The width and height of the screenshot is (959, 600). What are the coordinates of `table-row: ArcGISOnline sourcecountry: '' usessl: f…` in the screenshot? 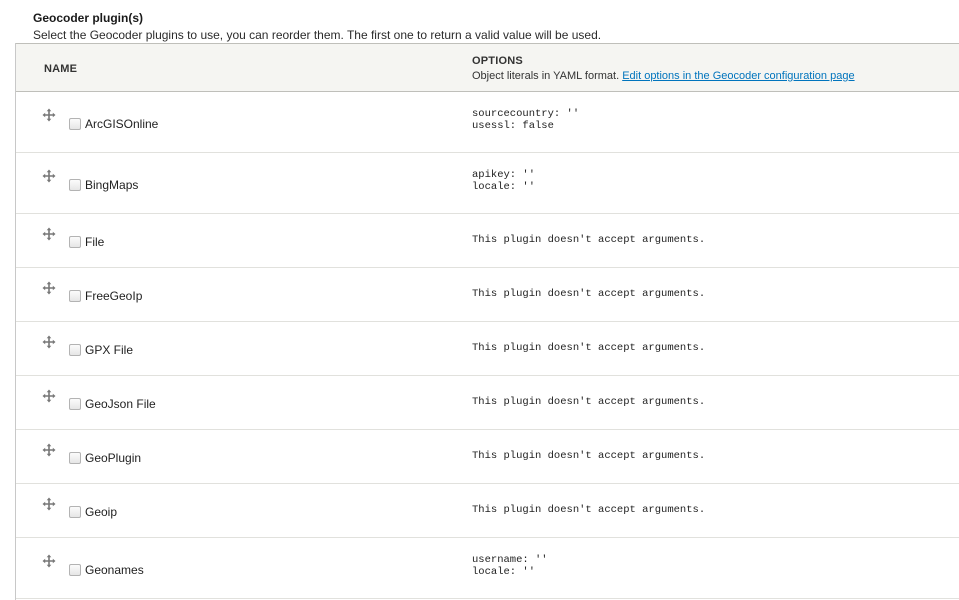 It's located at (487, 122).